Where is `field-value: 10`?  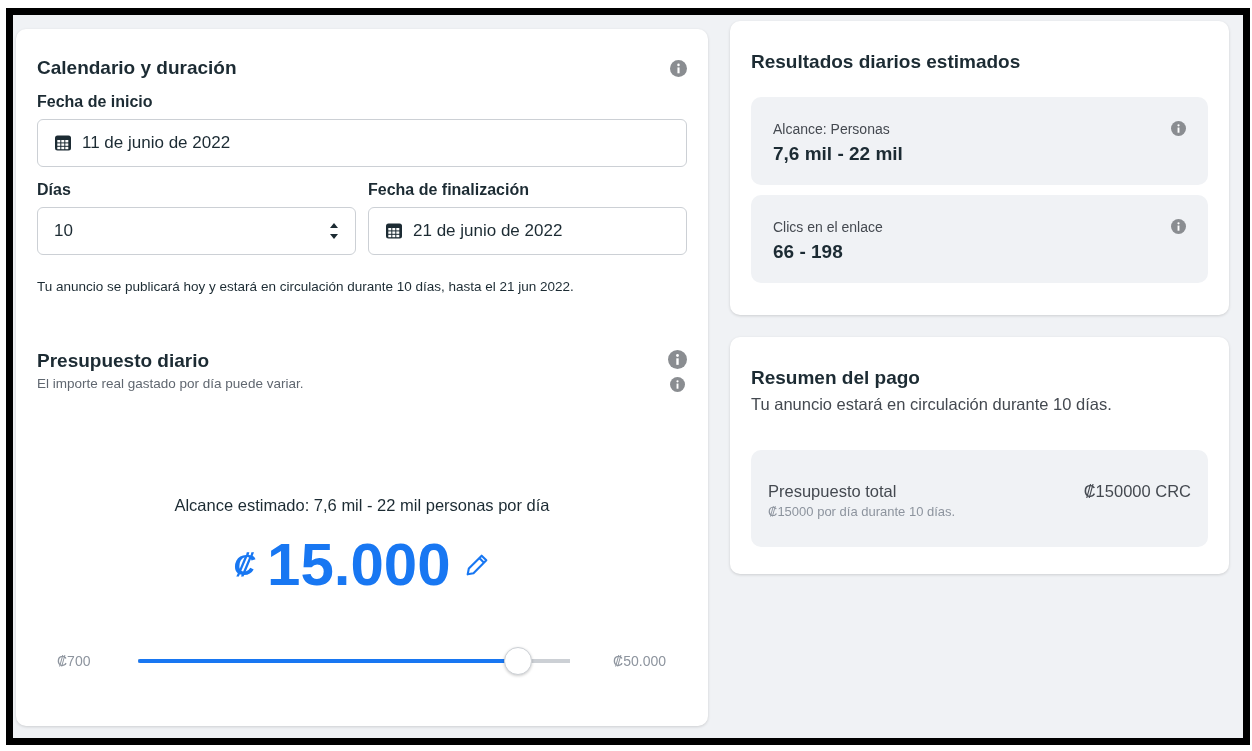
field-value: 10 is located at coordinates (63, 231).